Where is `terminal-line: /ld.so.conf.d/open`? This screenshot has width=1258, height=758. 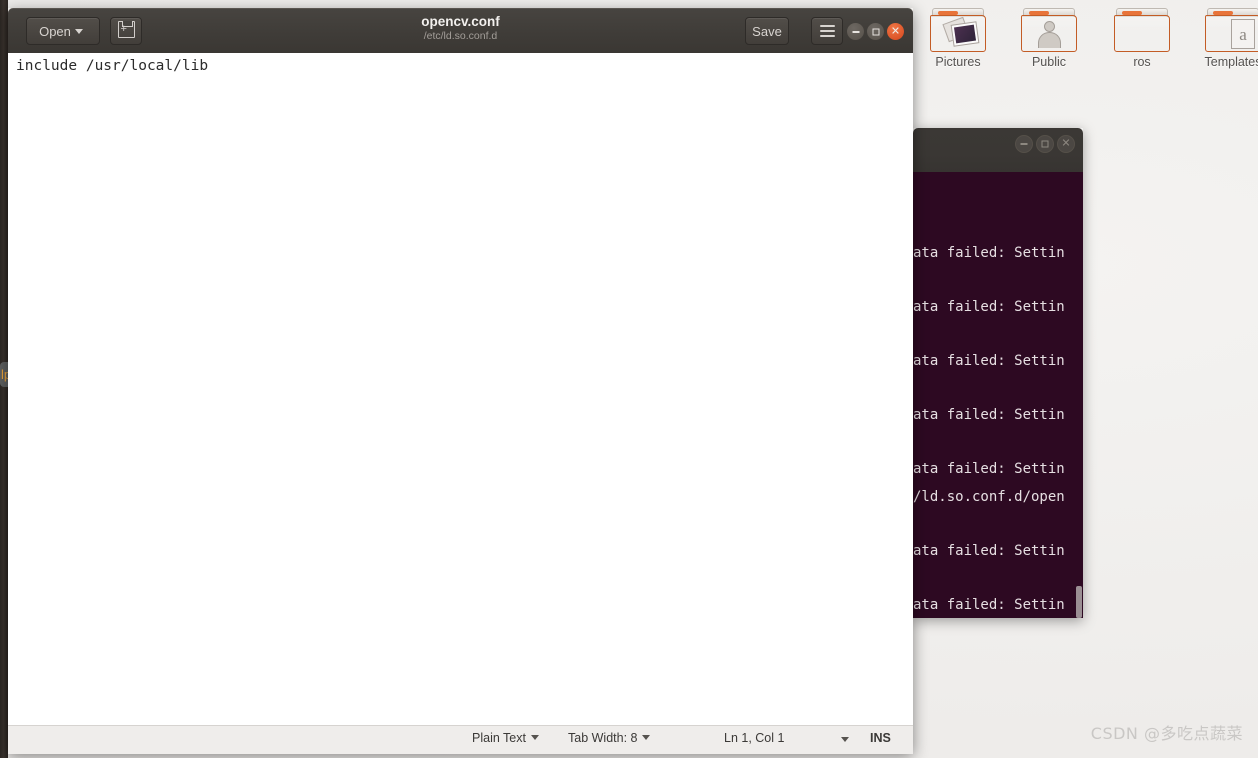
terminal-line: /ld.so.conf.d/open is located at coordinates (989, 497).